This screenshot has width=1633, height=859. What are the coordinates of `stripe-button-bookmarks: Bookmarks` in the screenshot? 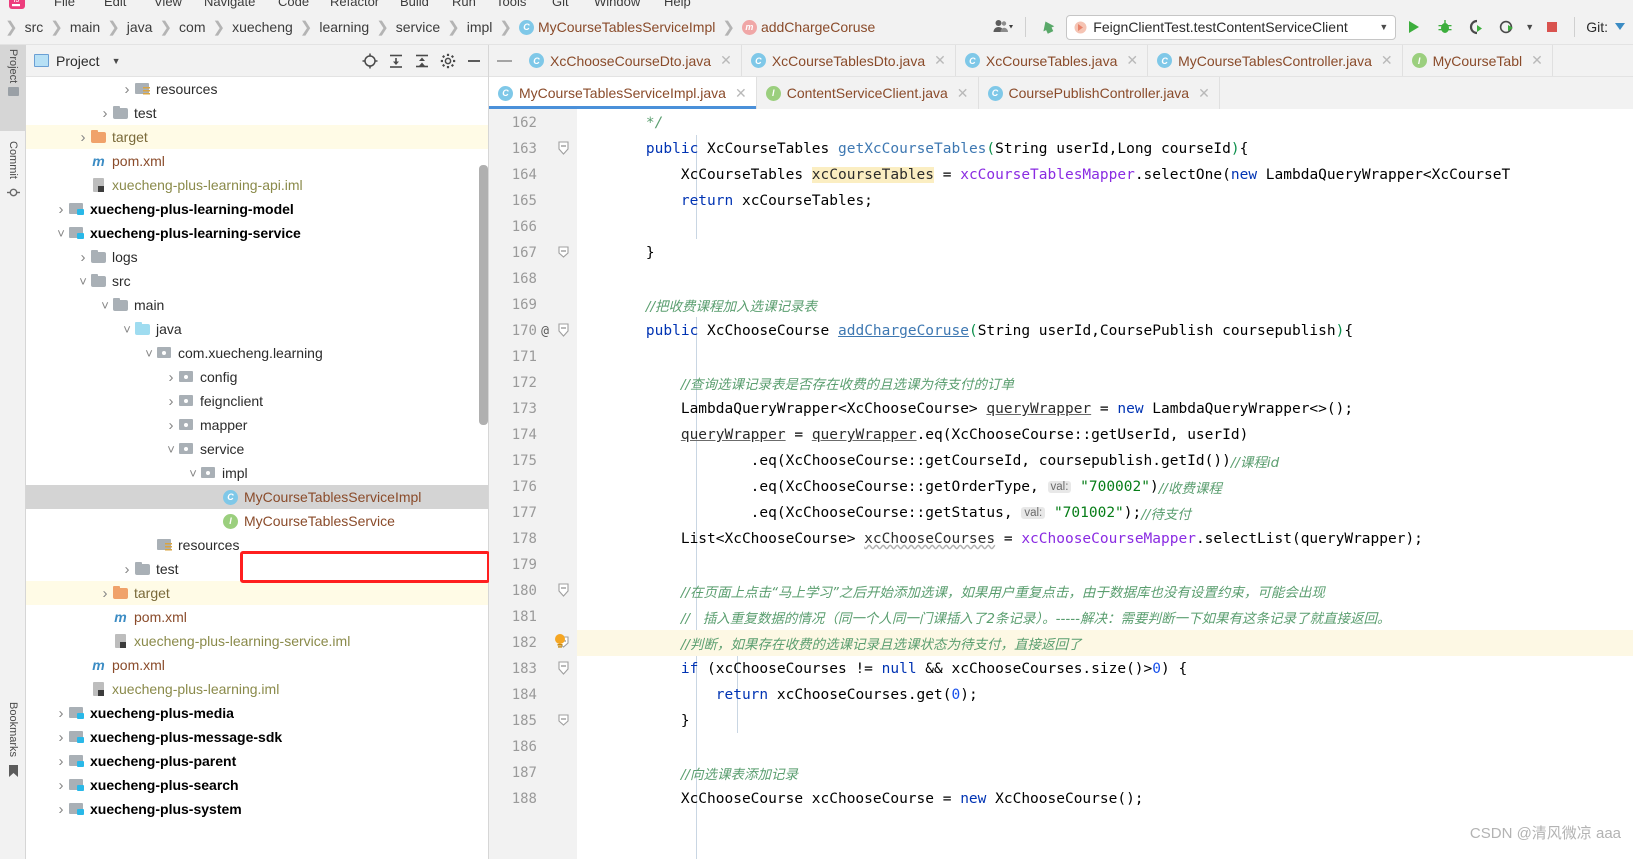 It's located at (13, 753).